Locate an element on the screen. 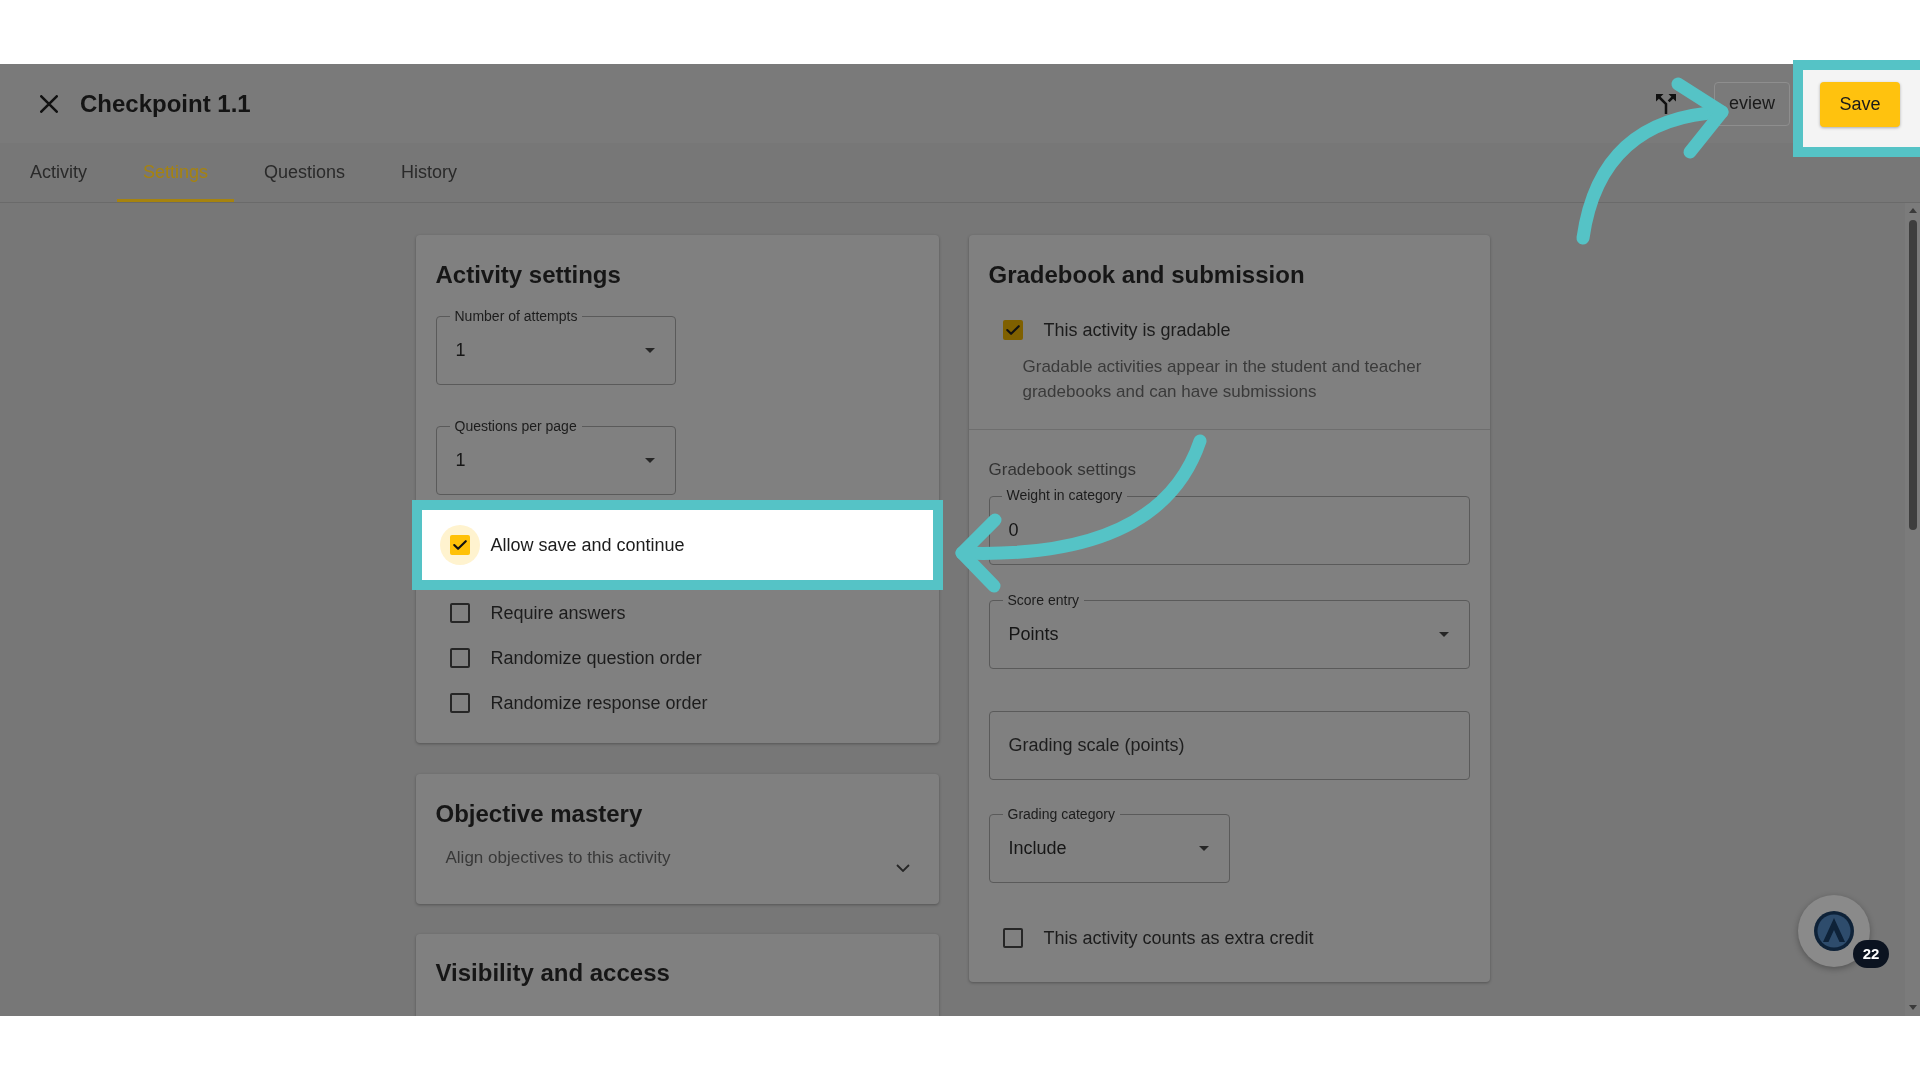 This screenshot has height=1080, width=1920. field-label: Grading category is located at coordinates (1061, 814).